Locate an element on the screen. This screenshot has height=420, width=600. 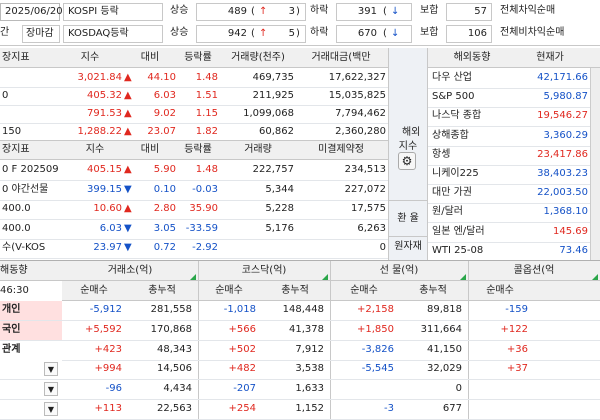
index-row-volume: 469,735 is located at coordinates (273, 77).